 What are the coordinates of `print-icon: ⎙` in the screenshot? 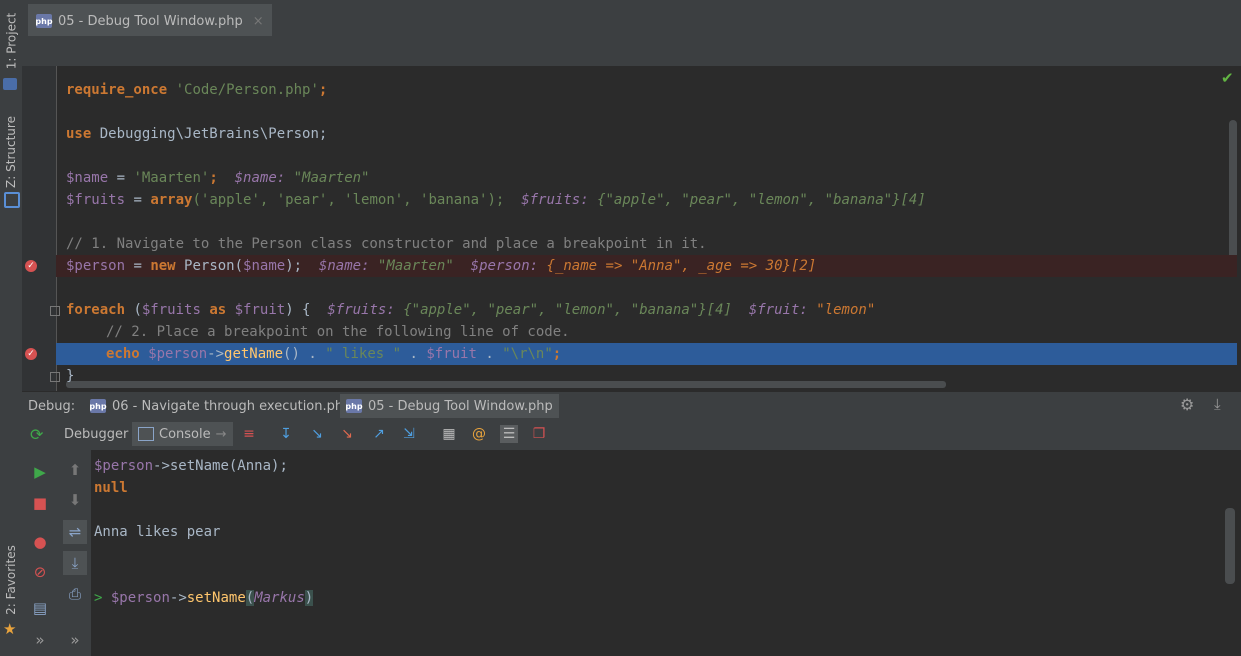 It's located at (75, 594).